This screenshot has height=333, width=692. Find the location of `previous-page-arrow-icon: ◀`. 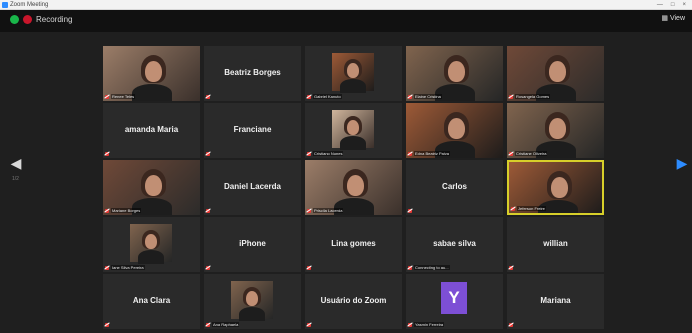

previous-page-arrow-icon: ◀ is located at coordinates (16, 163).